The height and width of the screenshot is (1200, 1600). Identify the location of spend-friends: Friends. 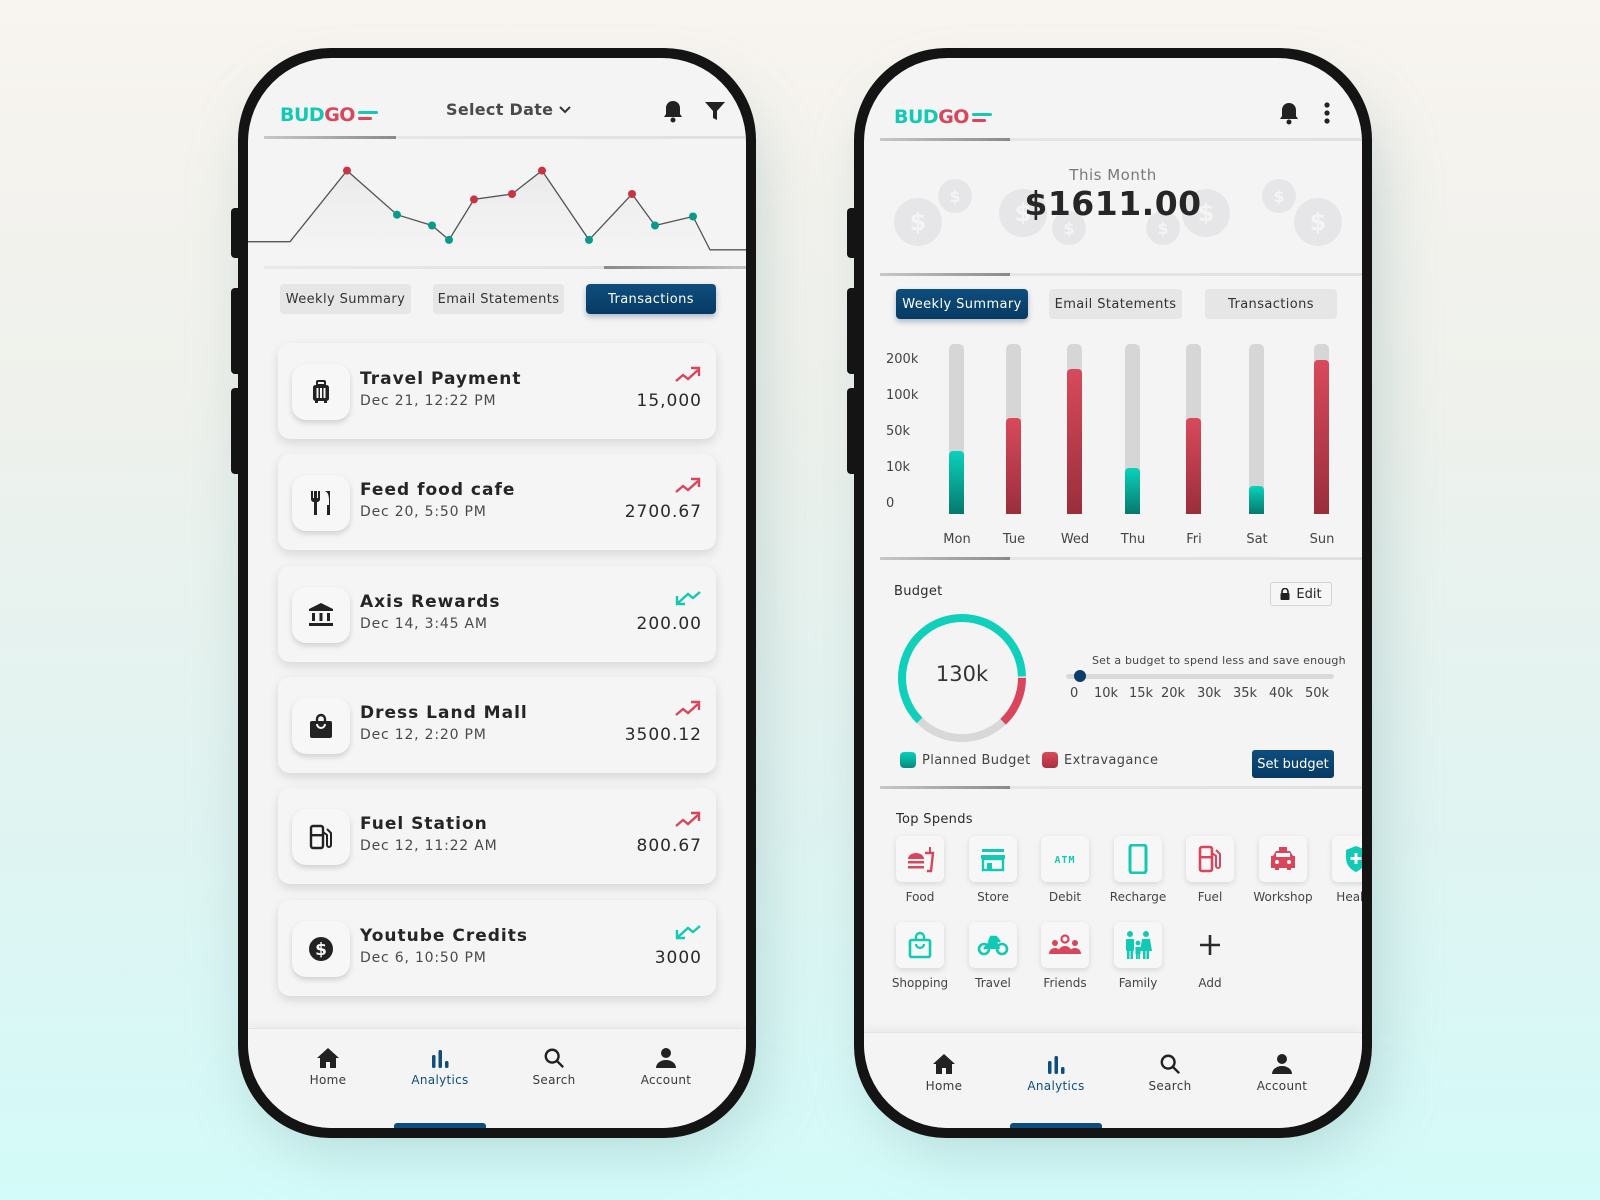
(1065, 956).